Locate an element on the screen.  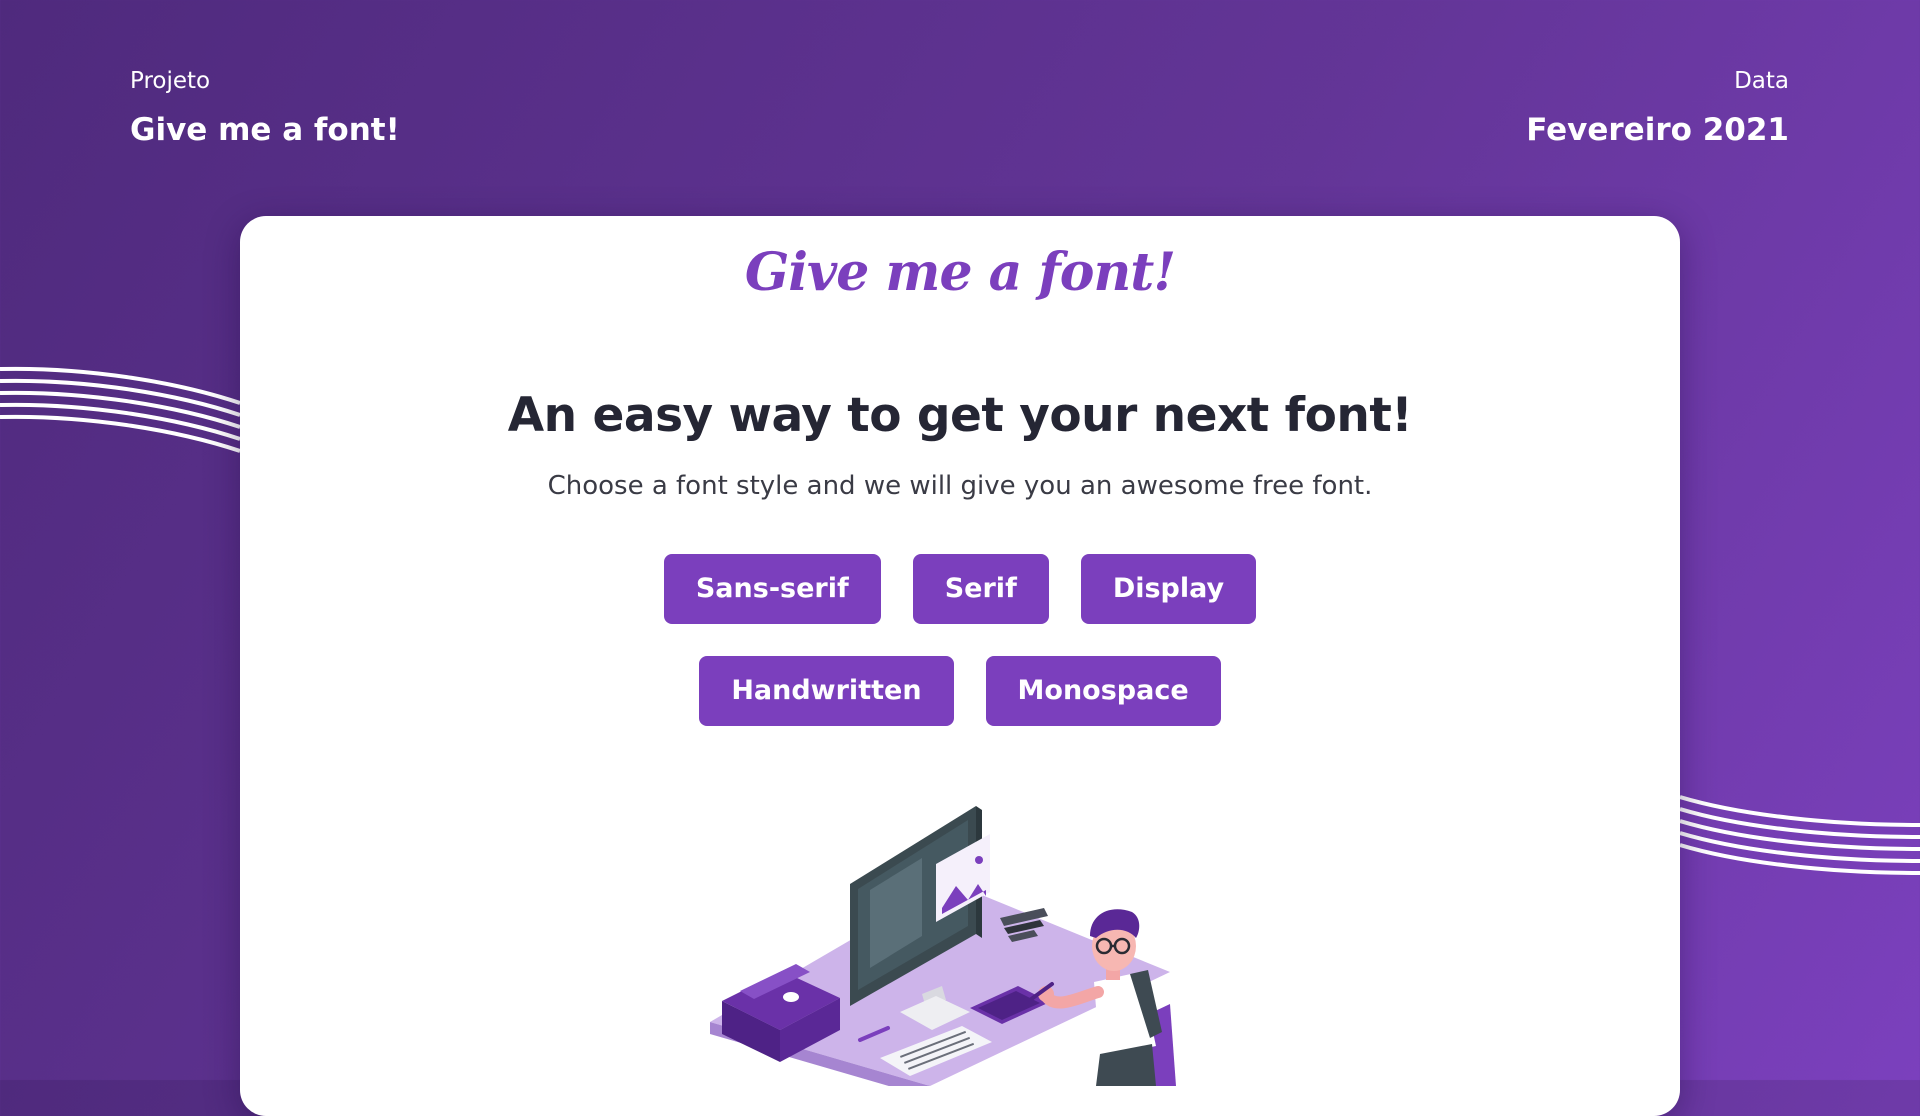
project-label: Projeto is located at coordinates (170, 81).